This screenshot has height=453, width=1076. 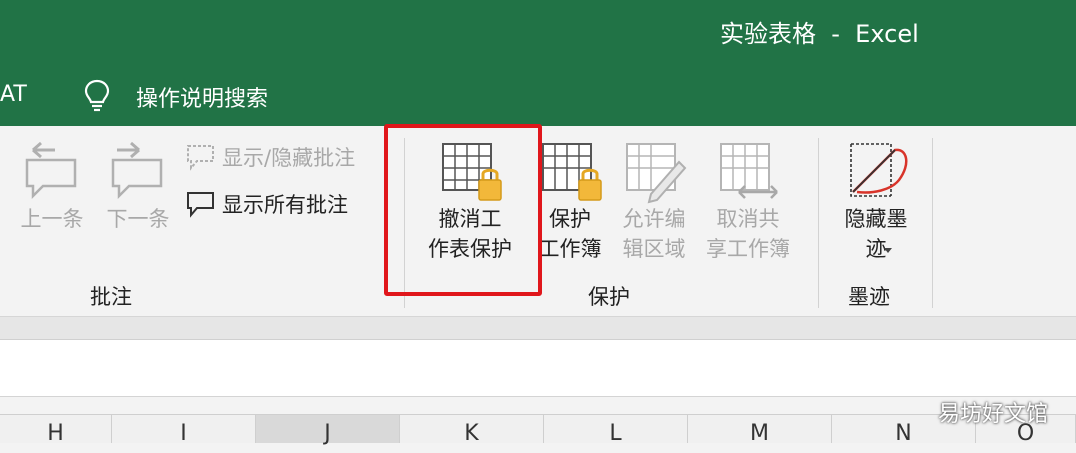 I want to click on ink-group-label: 墨迹, so click(x=869, y=297).